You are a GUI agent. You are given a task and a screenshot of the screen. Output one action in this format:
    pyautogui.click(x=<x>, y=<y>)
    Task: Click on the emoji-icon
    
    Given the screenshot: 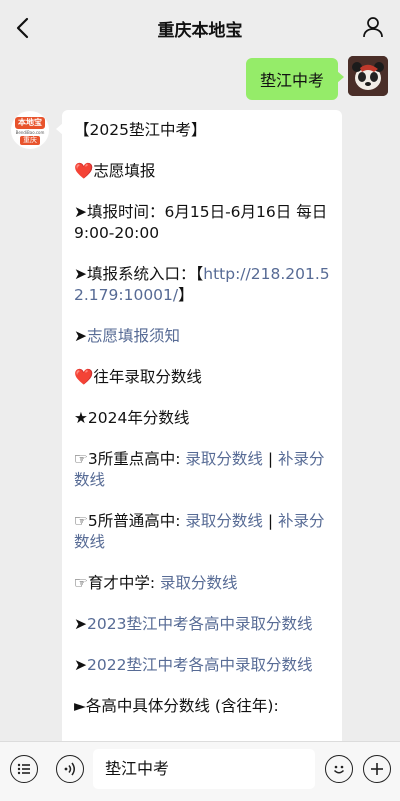 What is the action you would take?
    pyautogui.click(x=339, y=769)
    